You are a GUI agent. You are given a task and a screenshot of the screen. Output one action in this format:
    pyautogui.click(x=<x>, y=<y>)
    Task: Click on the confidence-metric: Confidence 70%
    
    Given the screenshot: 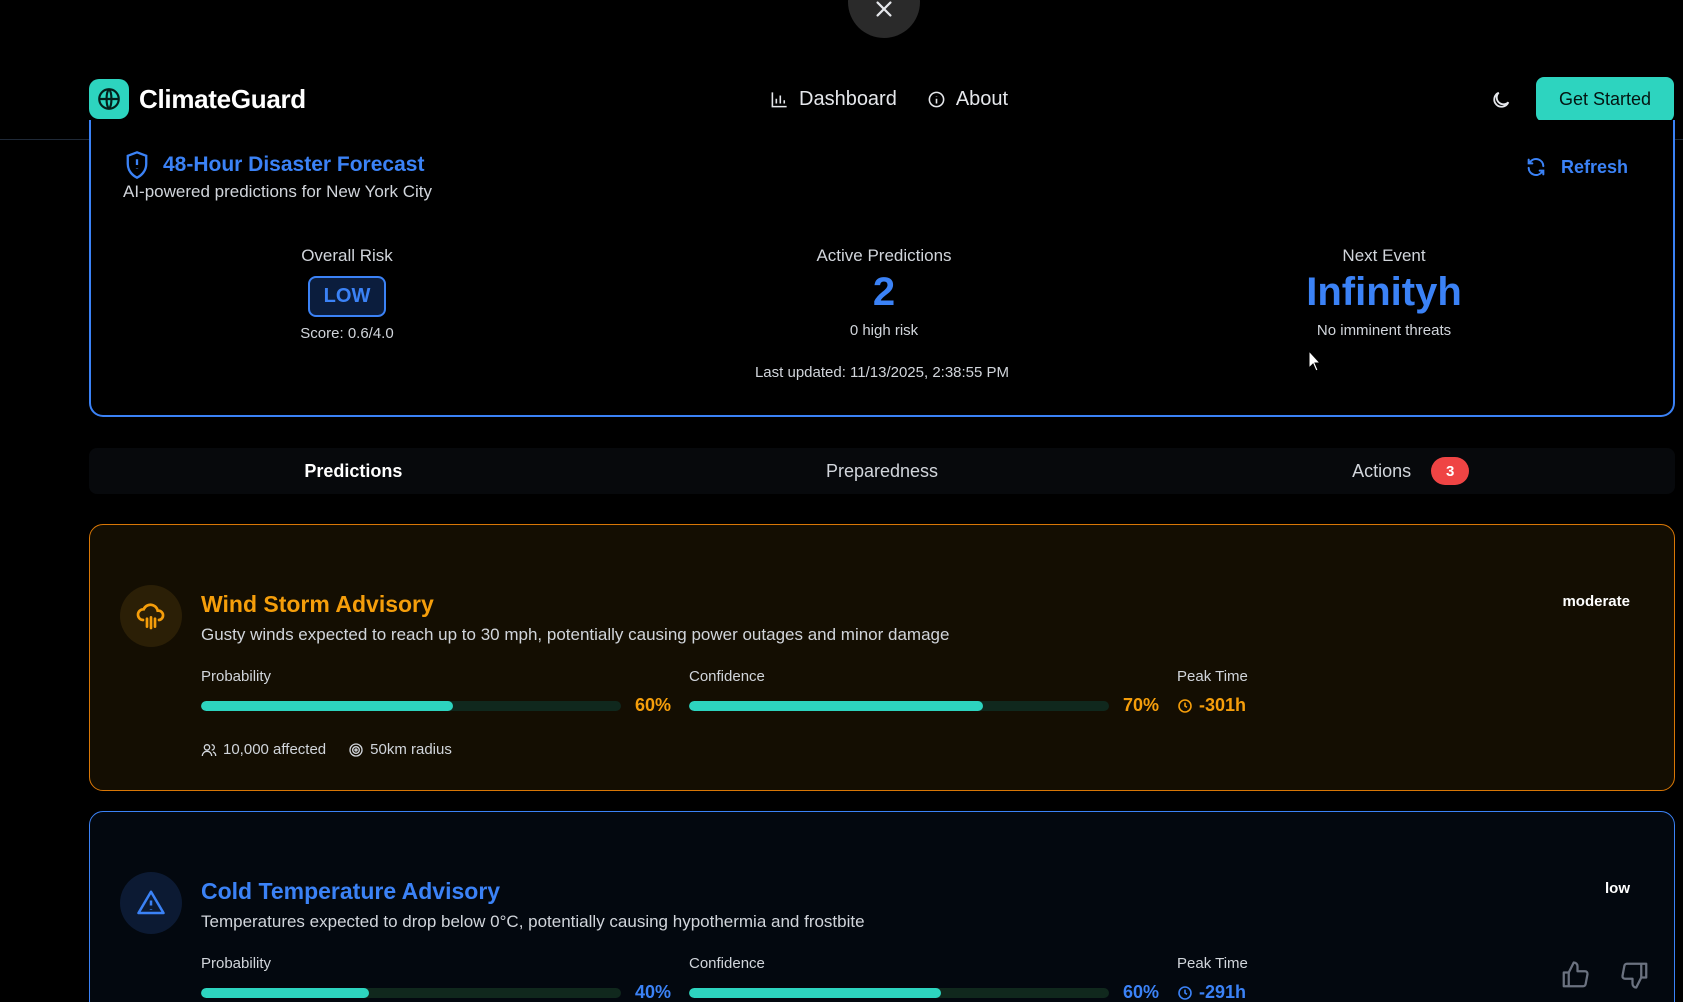 What is the action you would take?
    pyautogui.click(x=924, y=692)
    